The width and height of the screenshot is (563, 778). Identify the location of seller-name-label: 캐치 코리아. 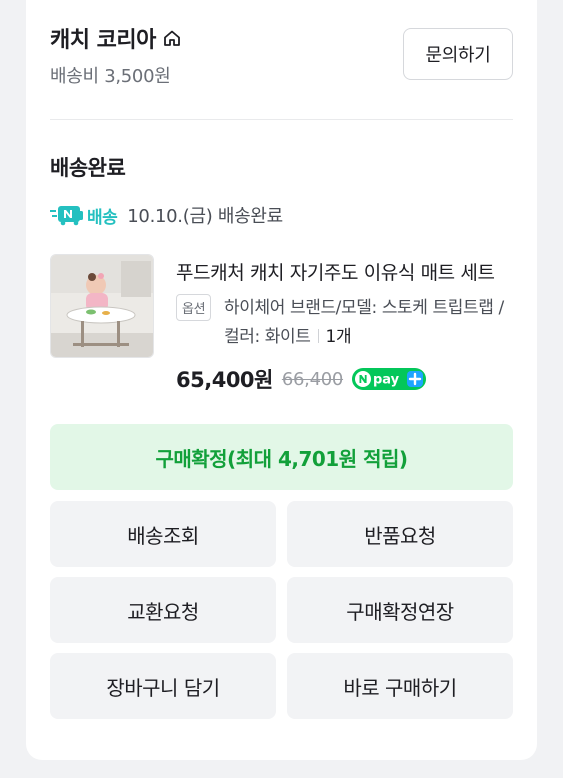
(103, 40).